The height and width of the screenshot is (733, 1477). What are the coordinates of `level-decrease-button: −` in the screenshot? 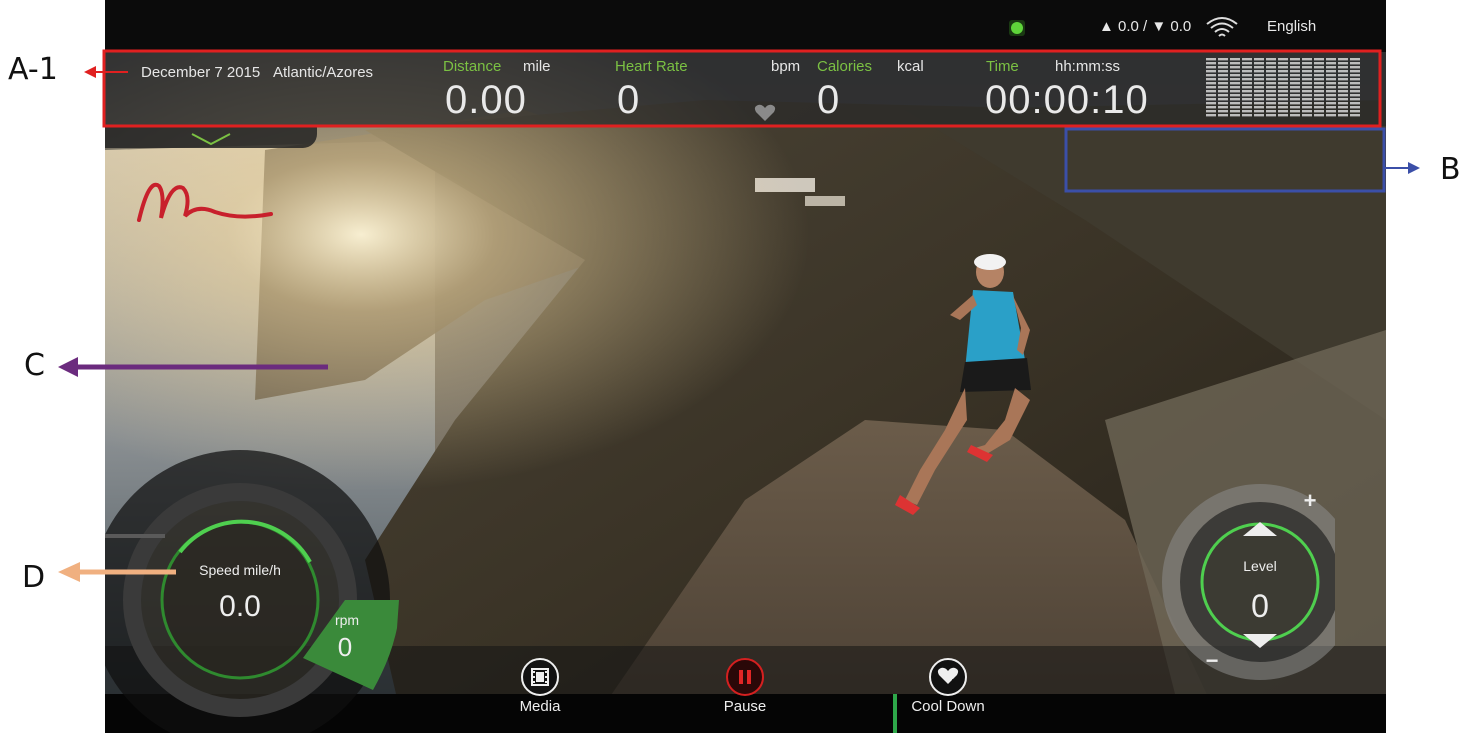 It's located at (1212, 661).